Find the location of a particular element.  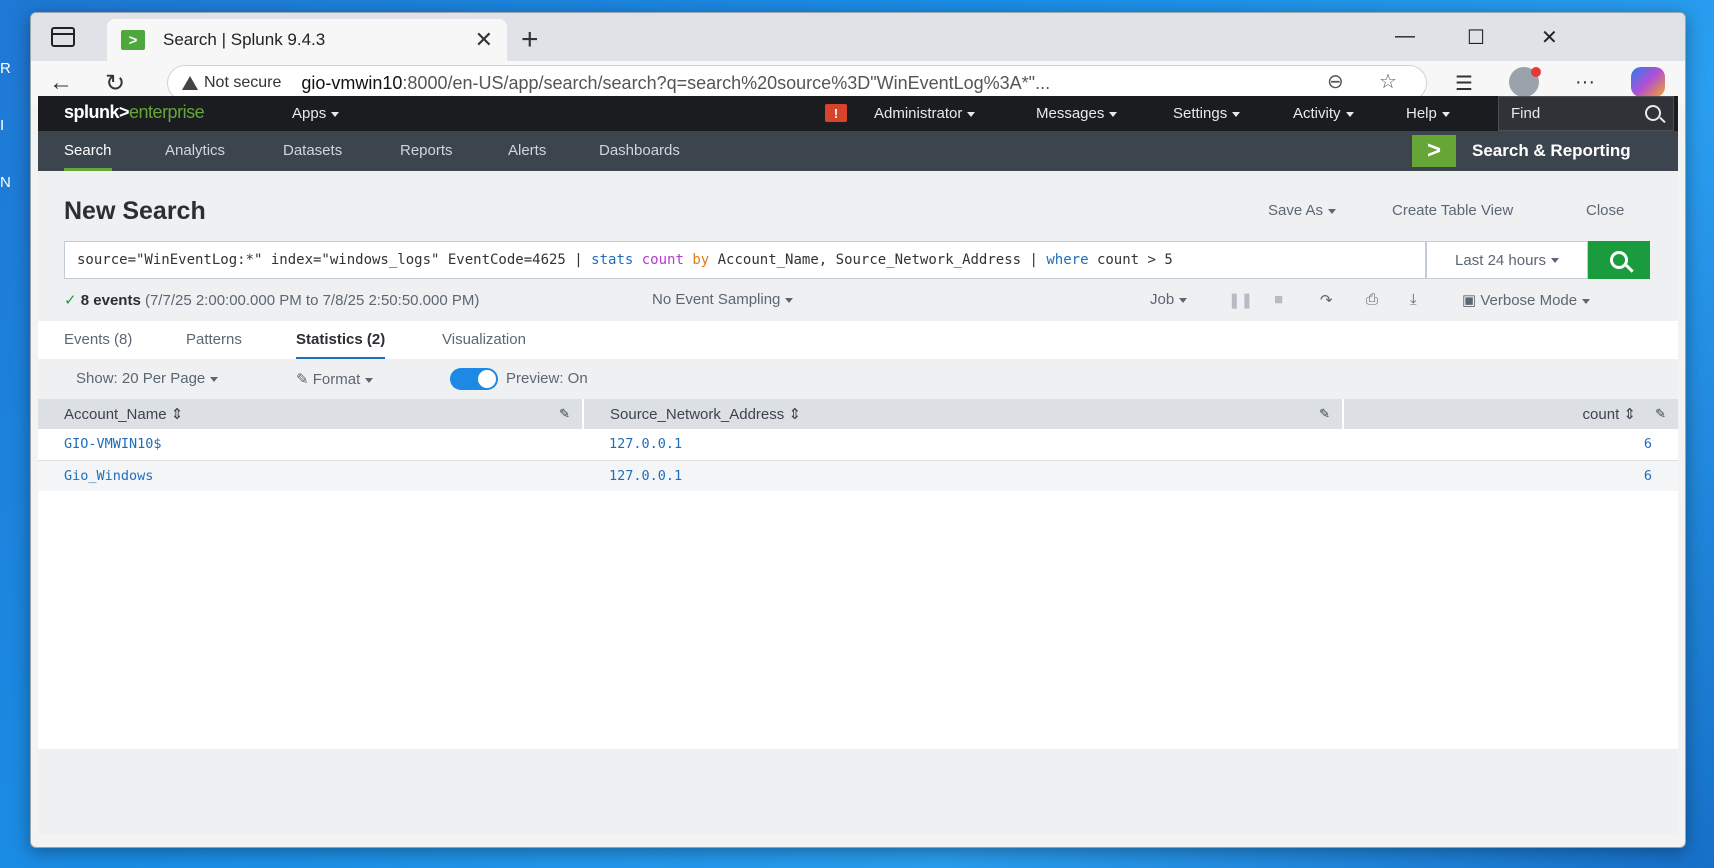

print-icon: ⎙ is located at coordinates (1372, 299).